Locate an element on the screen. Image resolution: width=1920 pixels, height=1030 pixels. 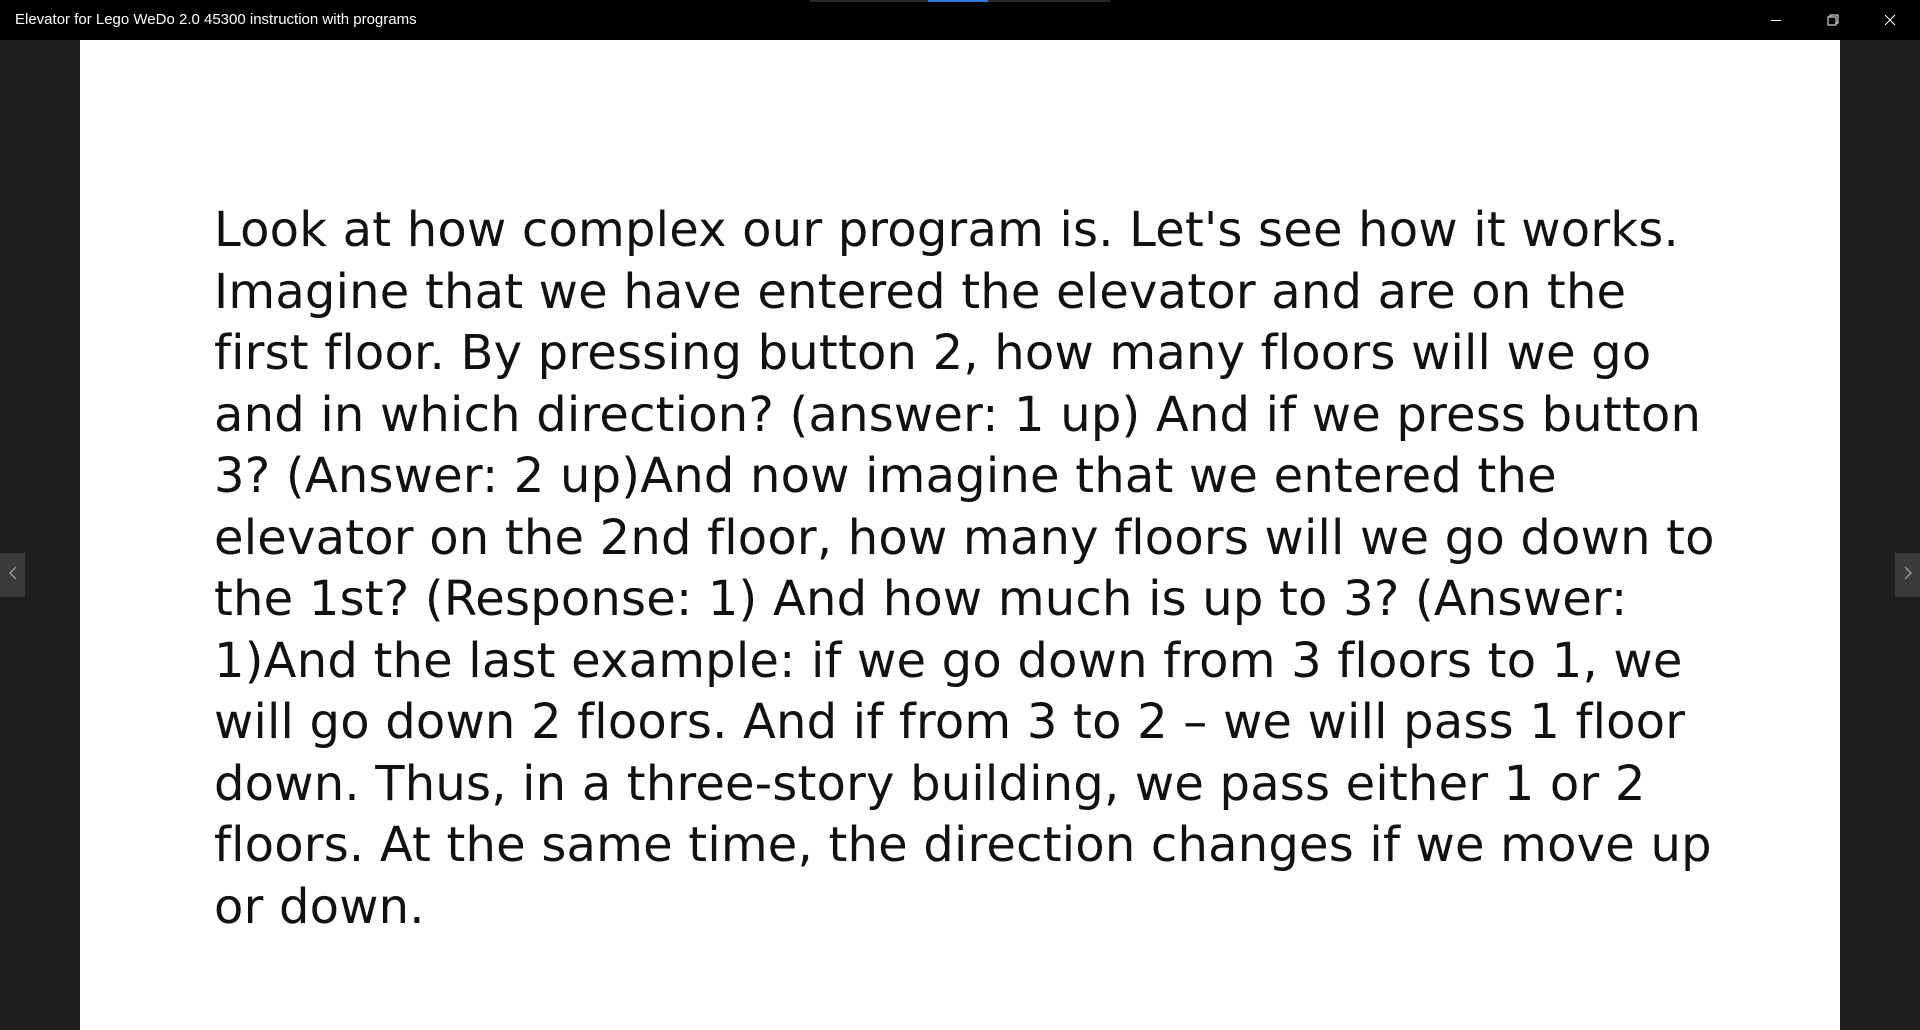
restore-button is located at coordinates (1833, 20).